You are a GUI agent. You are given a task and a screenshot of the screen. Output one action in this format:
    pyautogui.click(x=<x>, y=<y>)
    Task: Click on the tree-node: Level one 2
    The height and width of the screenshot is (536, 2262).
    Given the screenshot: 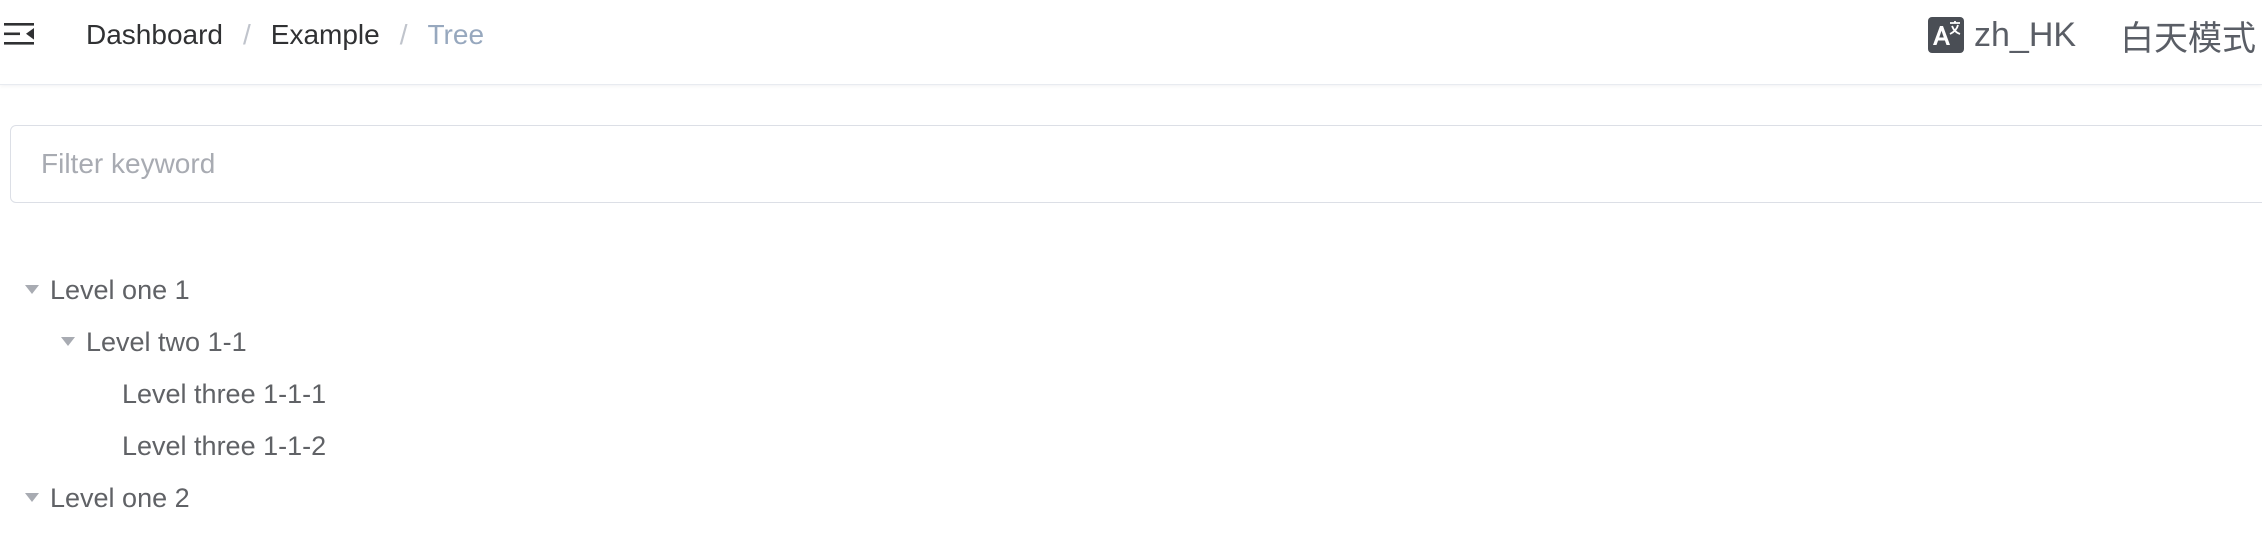 What is the action you would take?
    pyautogui.click(x=1131, y=498)
    